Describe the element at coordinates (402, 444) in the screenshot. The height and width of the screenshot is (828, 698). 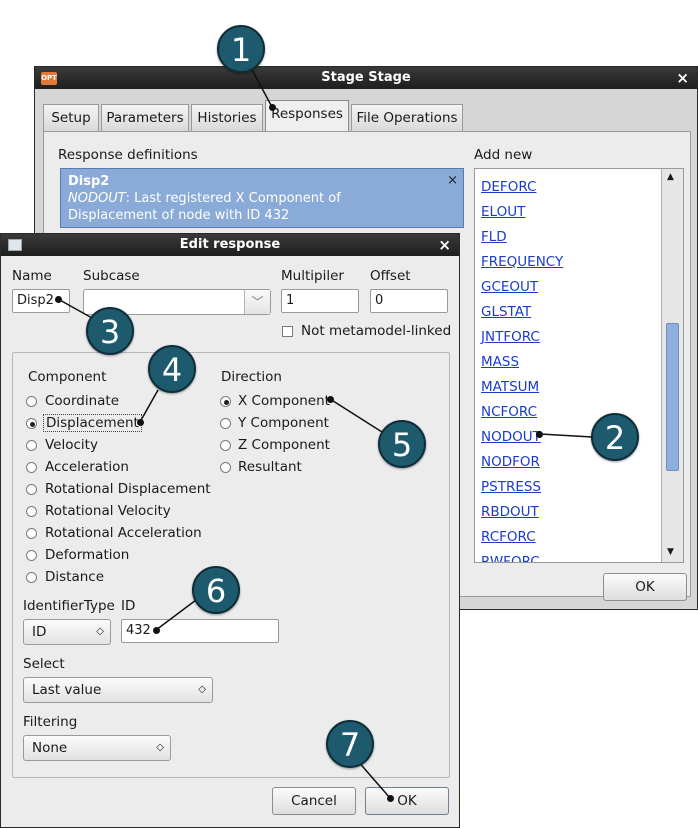
I see `callout-5: 5` at that location.